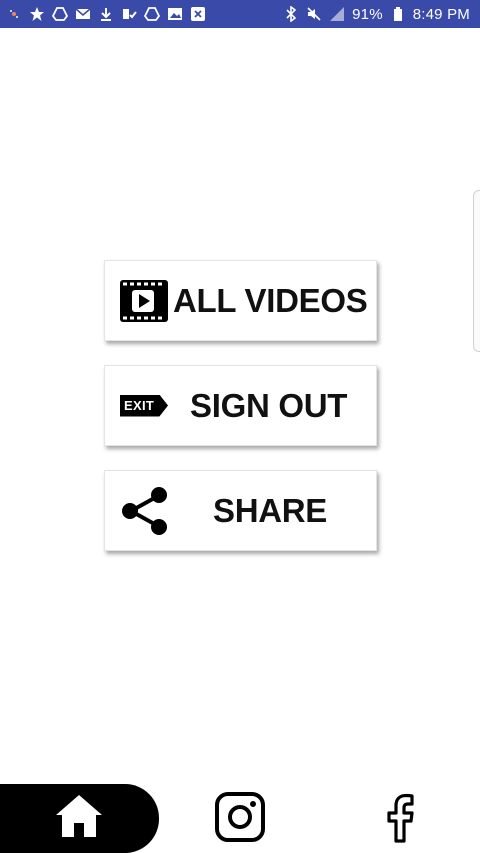 Image resolution: width=480 pixels, height=853 pixels. I want to click on battery-percent: 91%, so click(367, 14).